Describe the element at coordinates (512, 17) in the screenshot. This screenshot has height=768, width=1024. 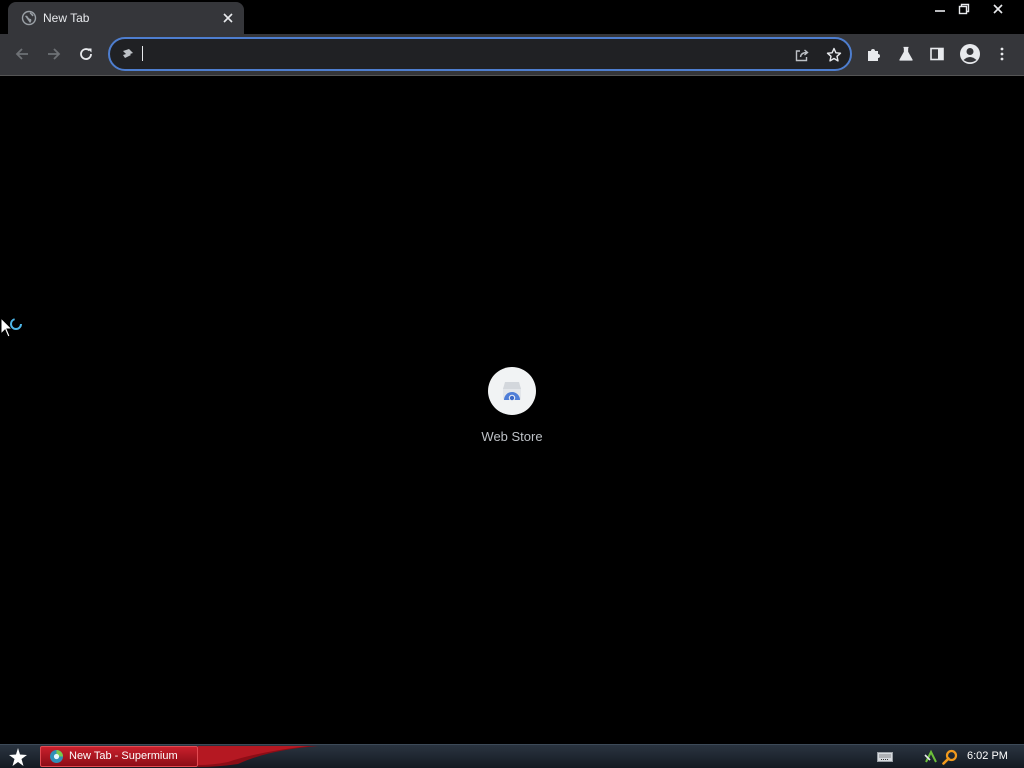
I see `tab-strip: New Tab` at that location.